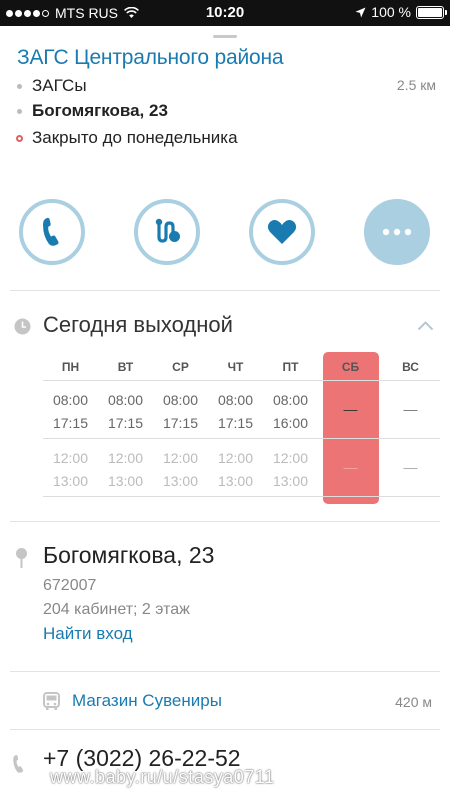  I want to click on battery-group: 100 %, so click(401, 12).